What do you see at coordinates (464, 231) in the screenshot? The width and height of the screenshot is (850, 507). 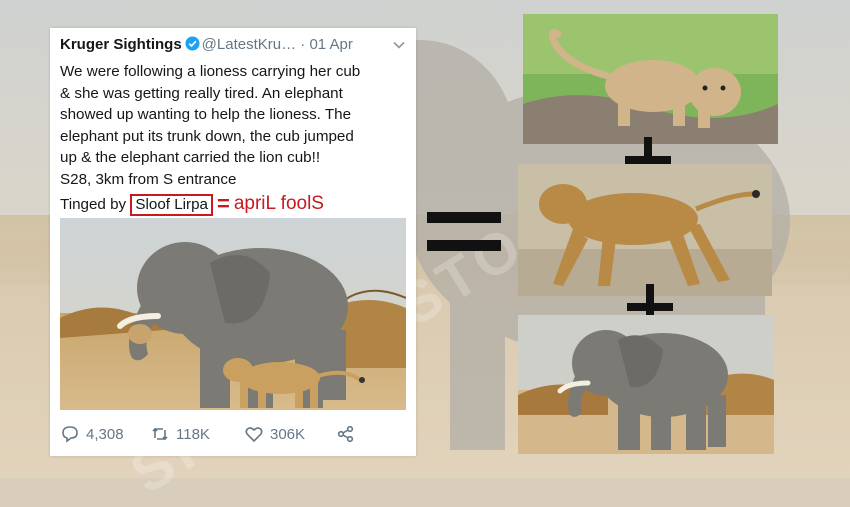 I see `big-equals-sign` at bounding box center [464, 231].